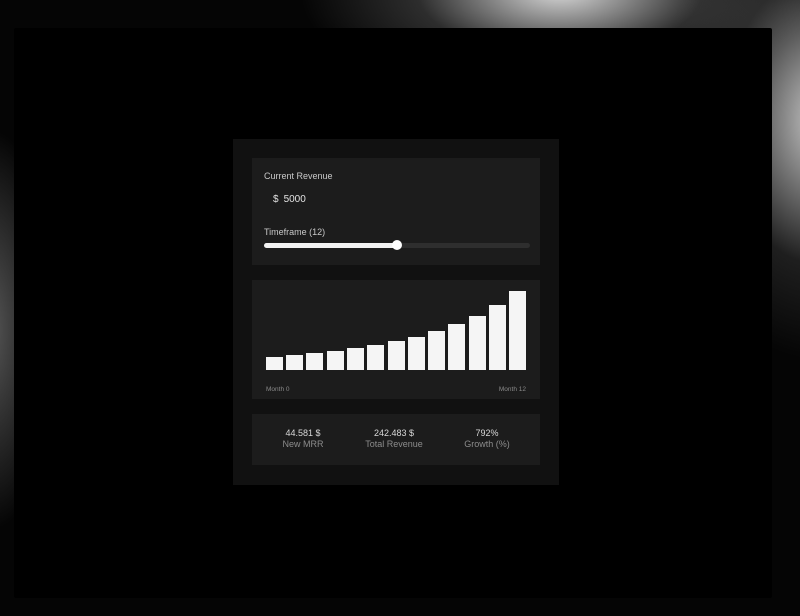 The image size is (800, 616). I want to click on stat-growth: 792% Growth (%), so click(487, 439).